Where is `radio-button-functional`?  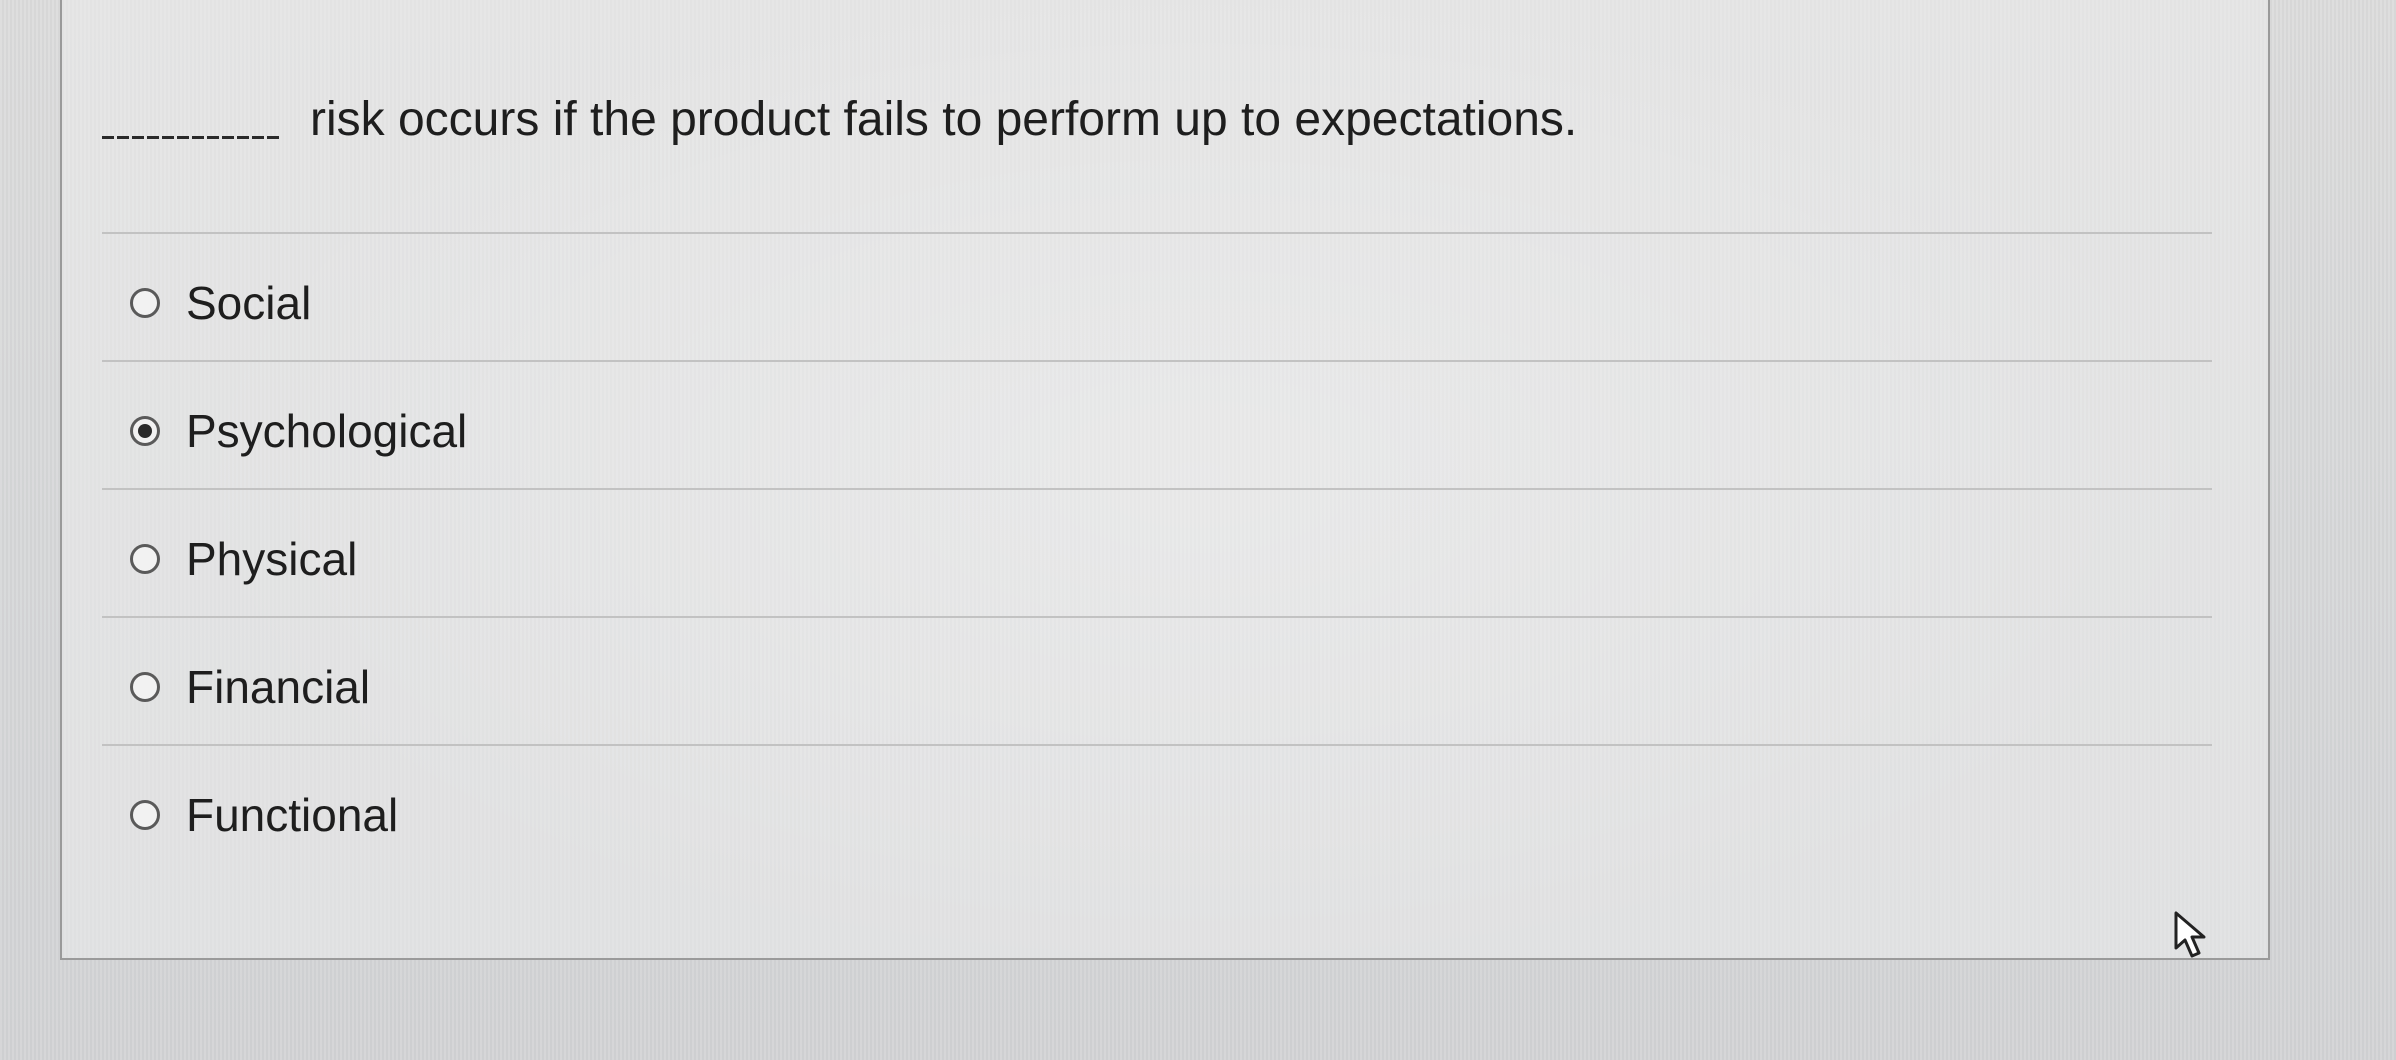 radio-button-functional is located at coordinates (145, 815).